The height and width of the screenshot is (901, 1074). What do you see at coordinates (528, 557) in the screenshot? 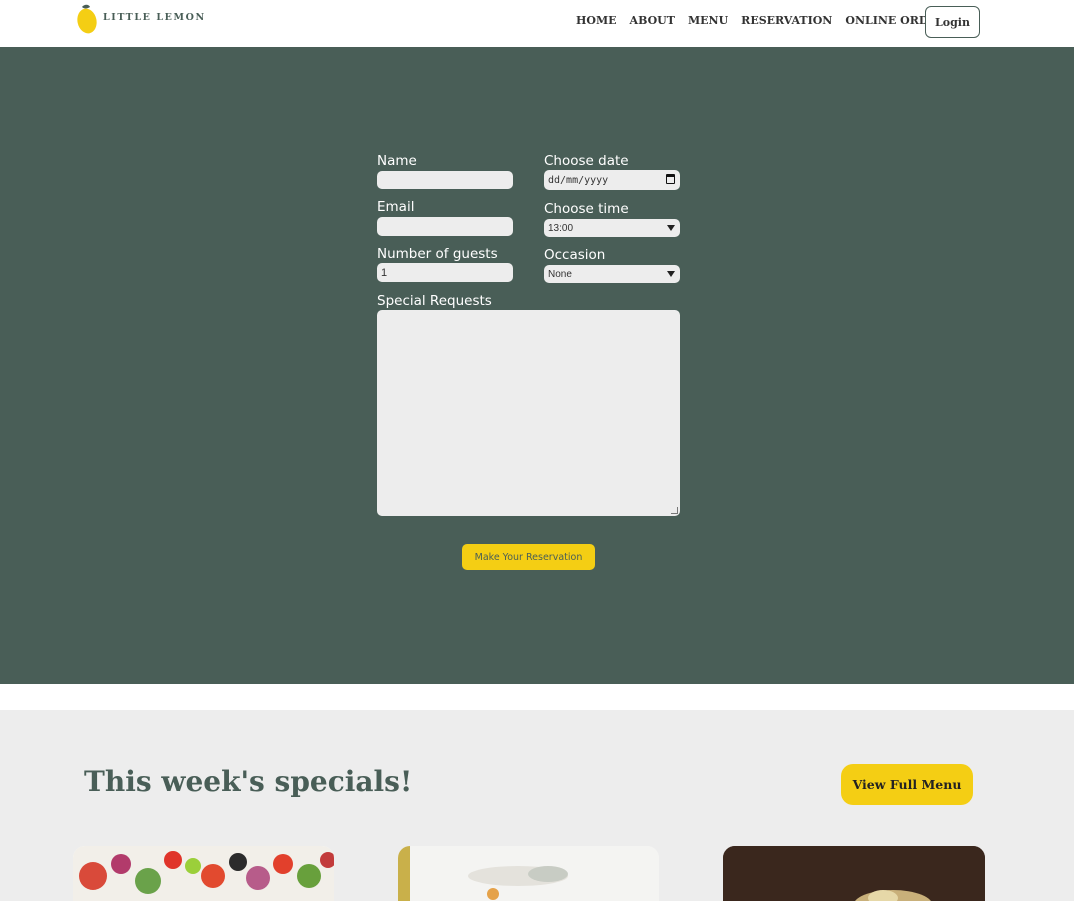
I see `make-reservation-button: Make Your Reservation` at bounding box center [528, 557].